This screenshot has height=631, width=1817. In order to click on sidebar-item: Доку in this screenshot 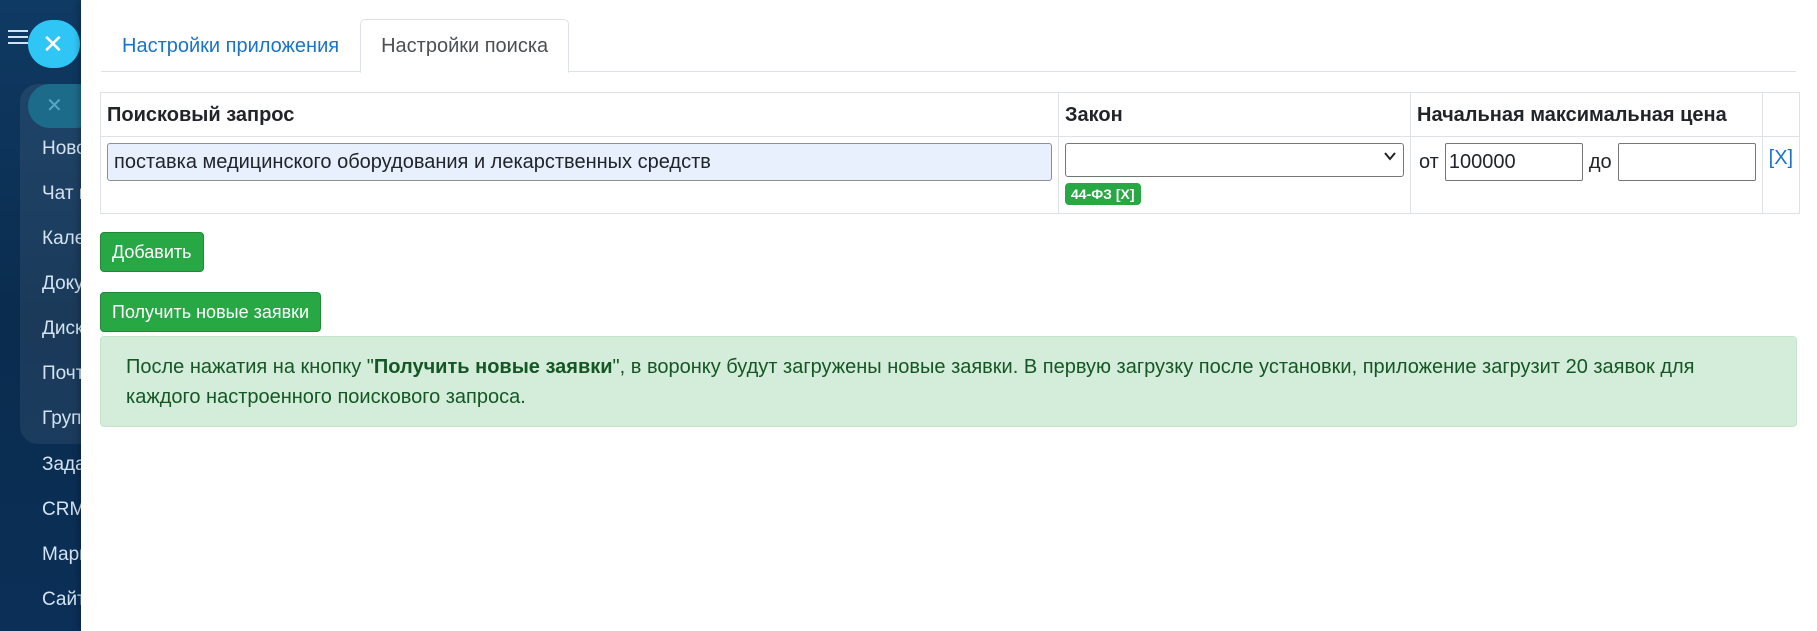, I will do `click(62, 284)`.